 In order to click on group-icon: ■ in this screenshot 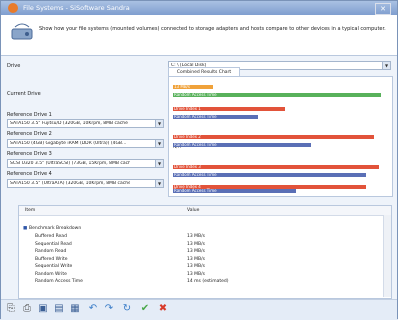, I will do `click(25, 228)`.